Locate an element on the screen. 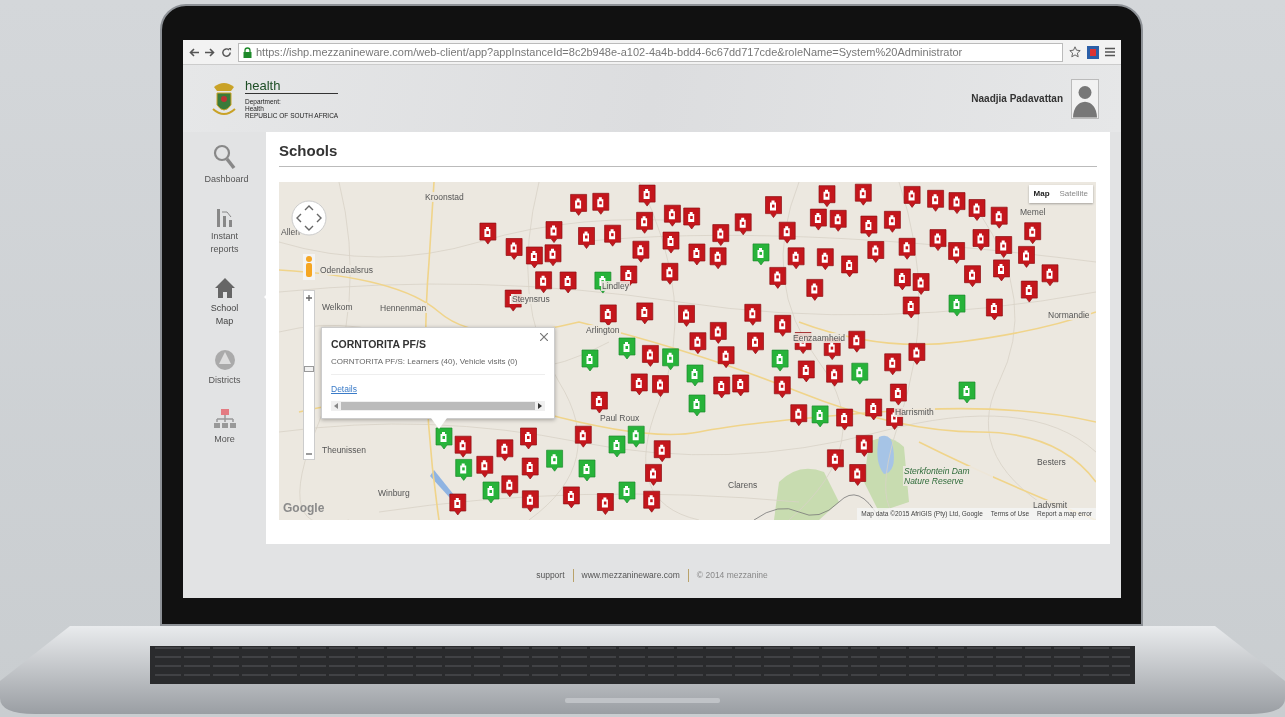 This screenshot has width=1285, height=717. place-label: Kroonstad is located at coordinates (444, 197).